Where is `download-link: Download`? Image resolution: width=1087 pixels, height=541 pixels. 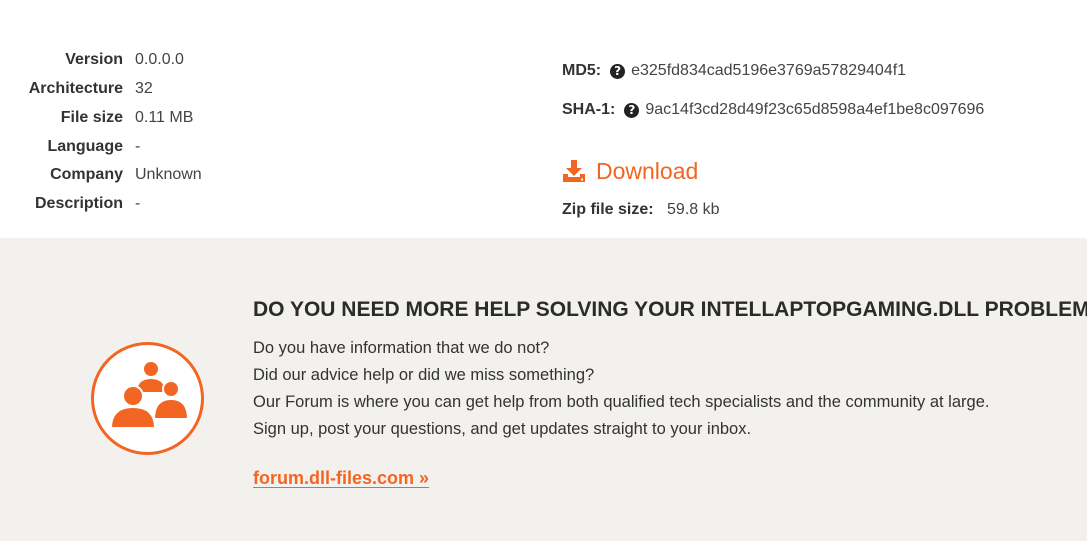
download-link: Download is located at coordinates (630, 171).